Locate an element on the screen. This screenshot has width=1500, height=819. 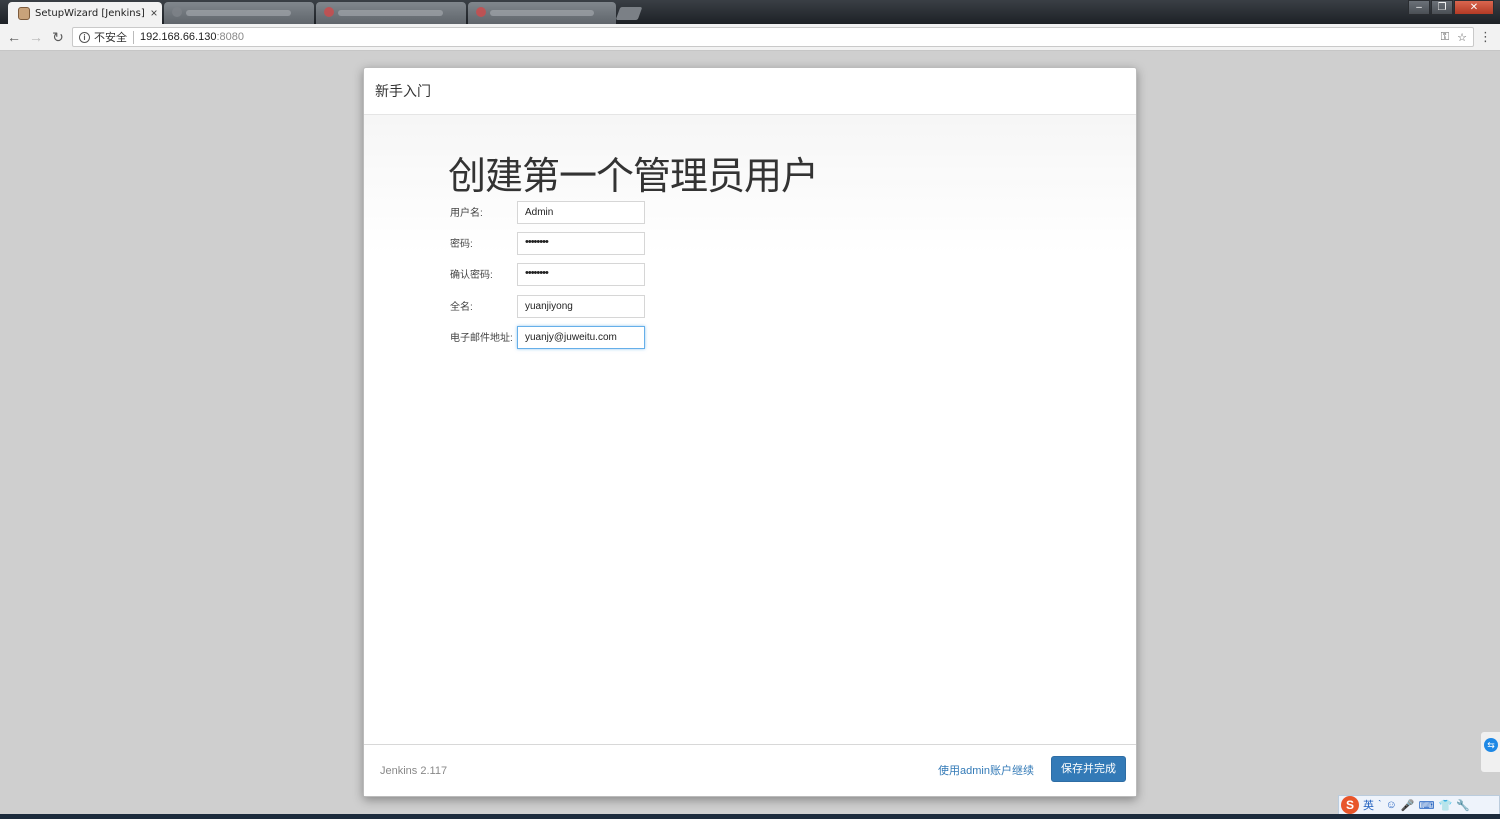
password-field: •••••••• is located at coordinates (581, 243).